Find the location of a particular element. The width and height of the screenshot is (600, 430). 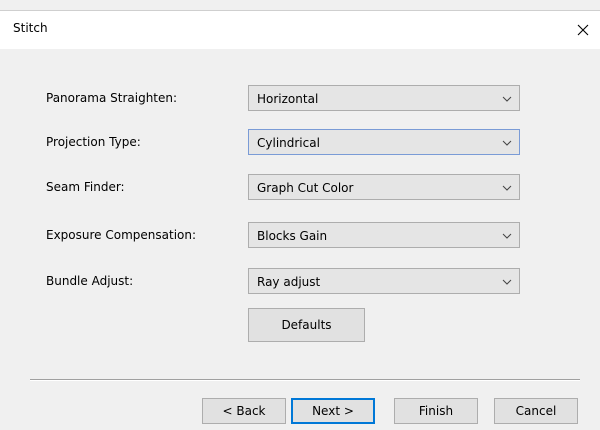

panorama-straighten-row: Panorama Straighten: Horizontal is located at coordinates (300, 98).